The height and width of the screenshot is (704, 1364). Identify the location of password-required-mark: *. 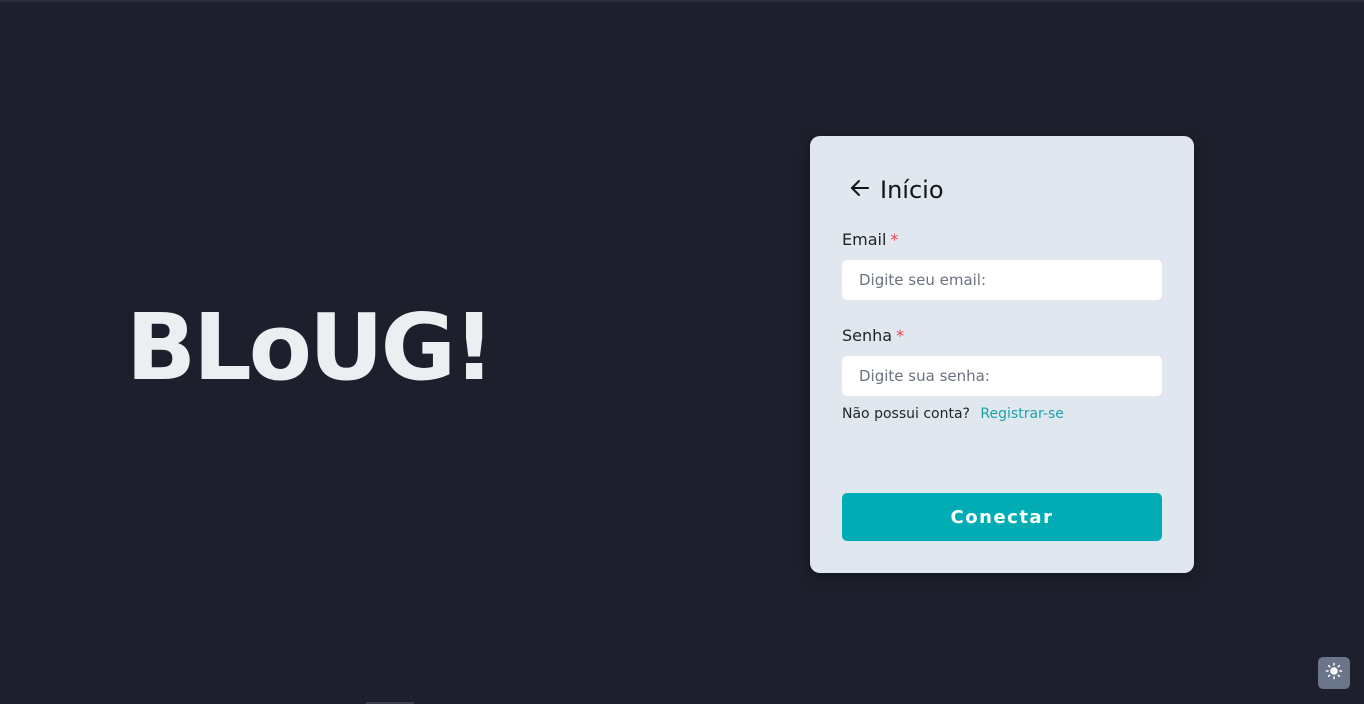
(900, 335).